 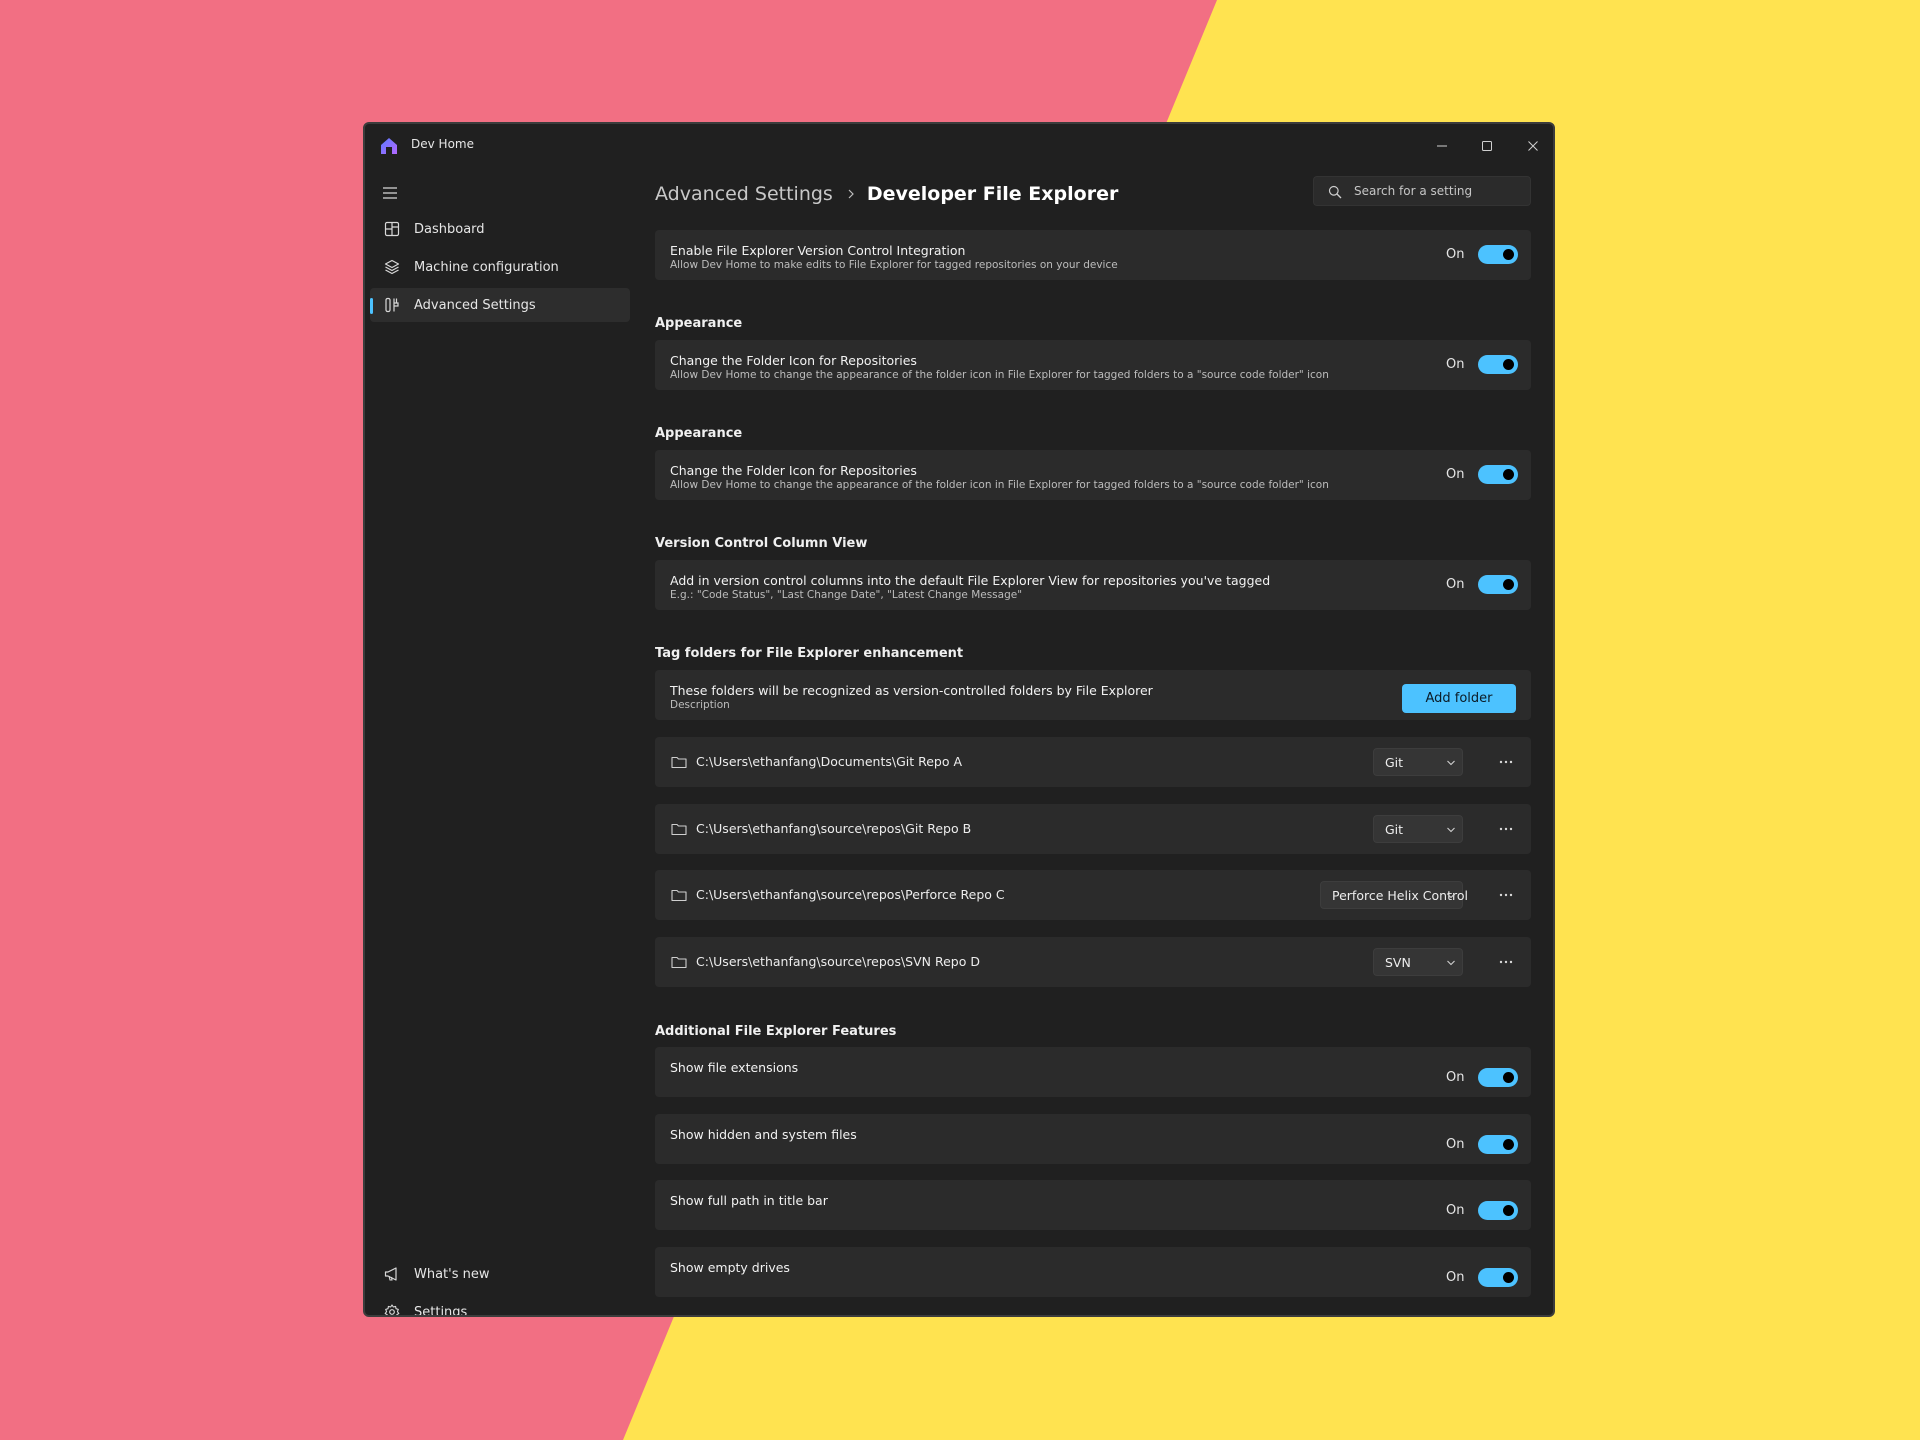 What do you see at coordinates (761, 543) in the screenshot?
I see `section-header-column-view: Version Control Column View` at bounding box center [761, 543].